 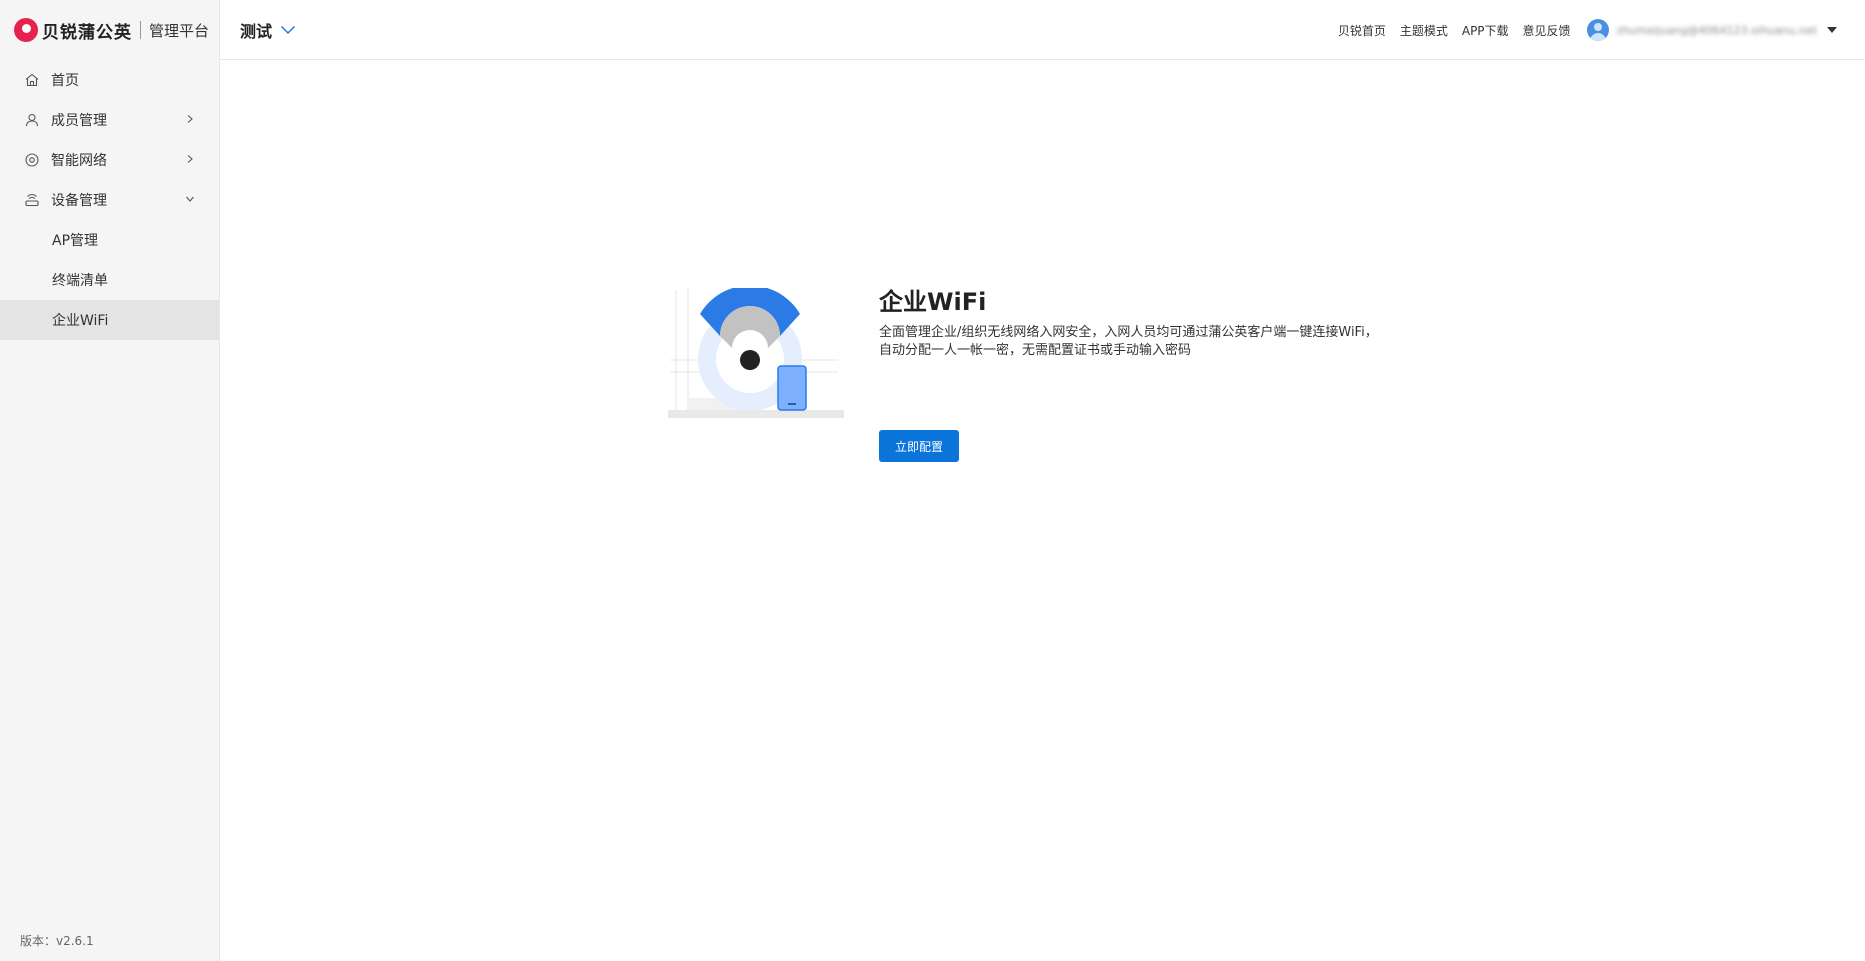 What do you see at coordinates (1597, 30) in the screenshot?
I see `avatar` at bounding box center [1597, 30].